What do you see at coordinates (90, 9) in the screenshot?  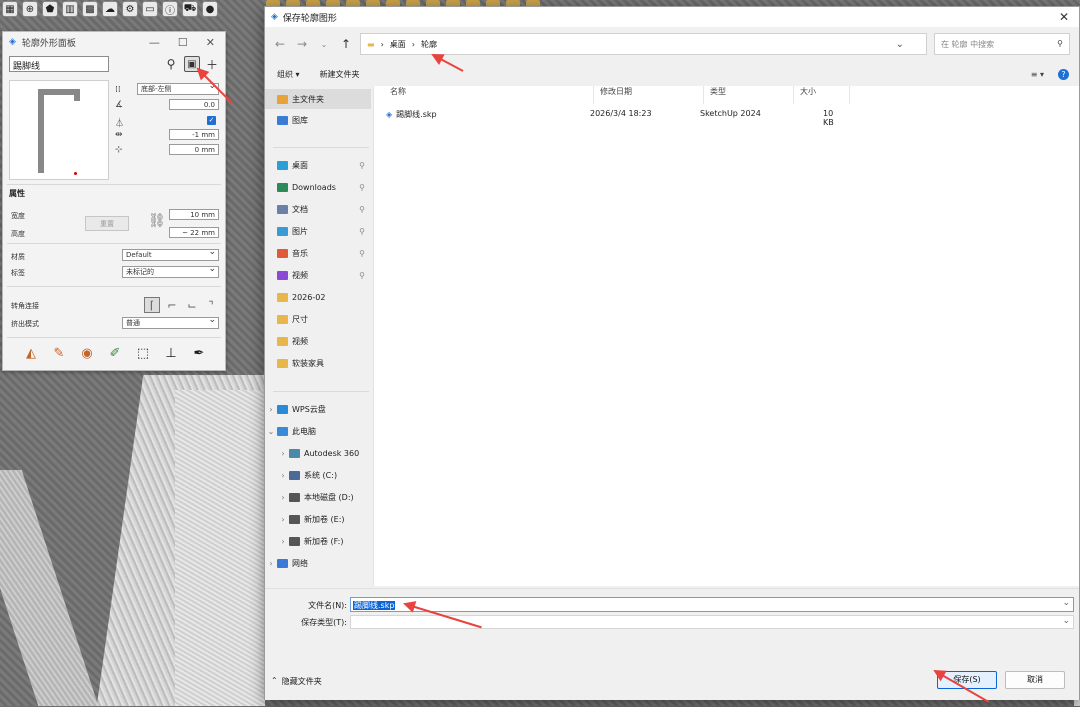 I see `checker-icon: ▩` at bounding box center [90, 9].